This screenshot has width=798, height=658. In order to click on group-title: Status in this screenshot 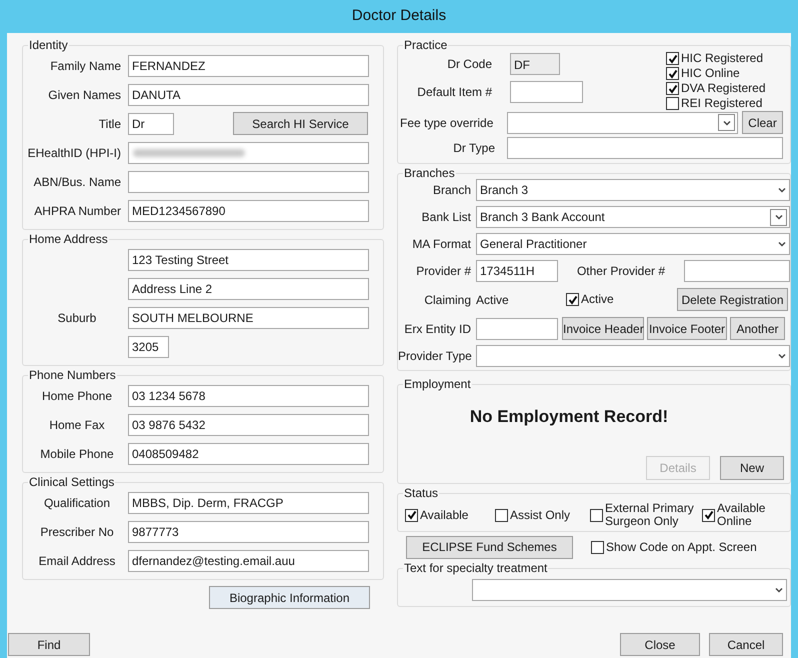, I will do `click(421, 493)`.